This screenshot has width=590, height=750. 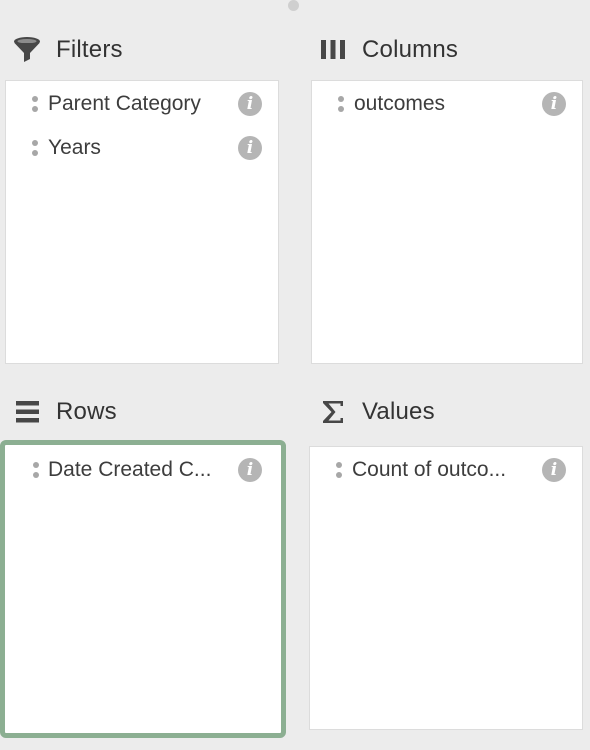 What do you see at coordinates (333, 412) in the screenshot?
I see `sigma-icon` at bounding box center [333, 412].